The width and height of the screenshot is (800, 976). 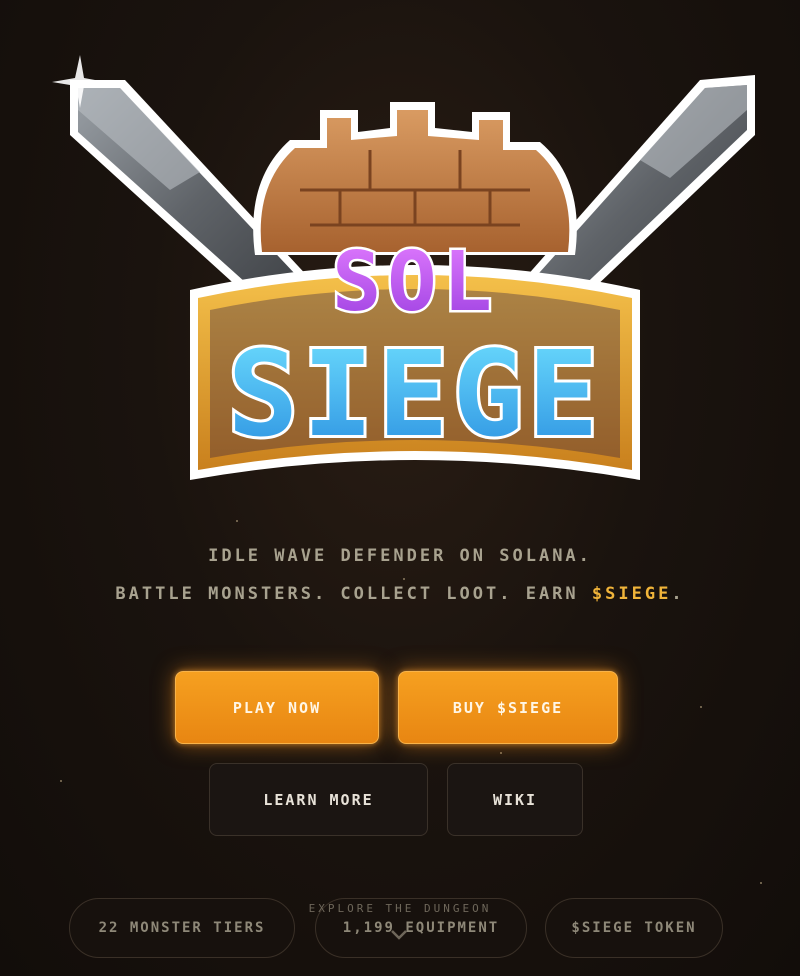 What do you see at coordinates (400, 556) in the screenshot?
I see `tagline-line1: IDLE WAVE DEFENDER ON SOLANA.` at bounding box center [400, 556].